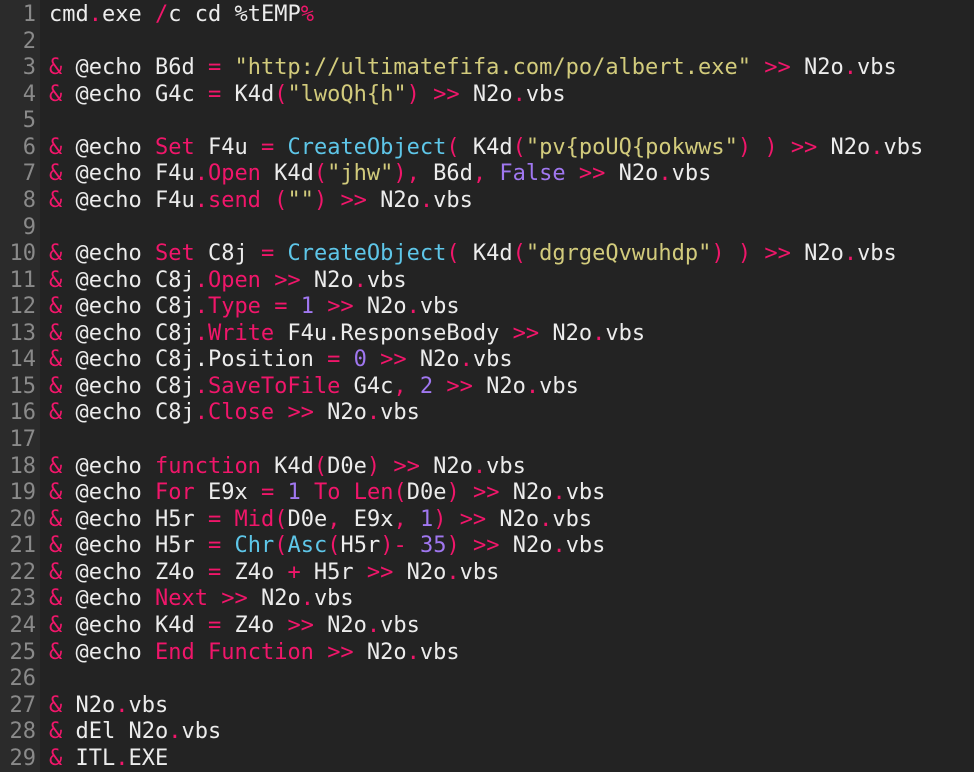 This screenshot has width=974, height=772. I want to click on line-number: 9, so click(29, 227).